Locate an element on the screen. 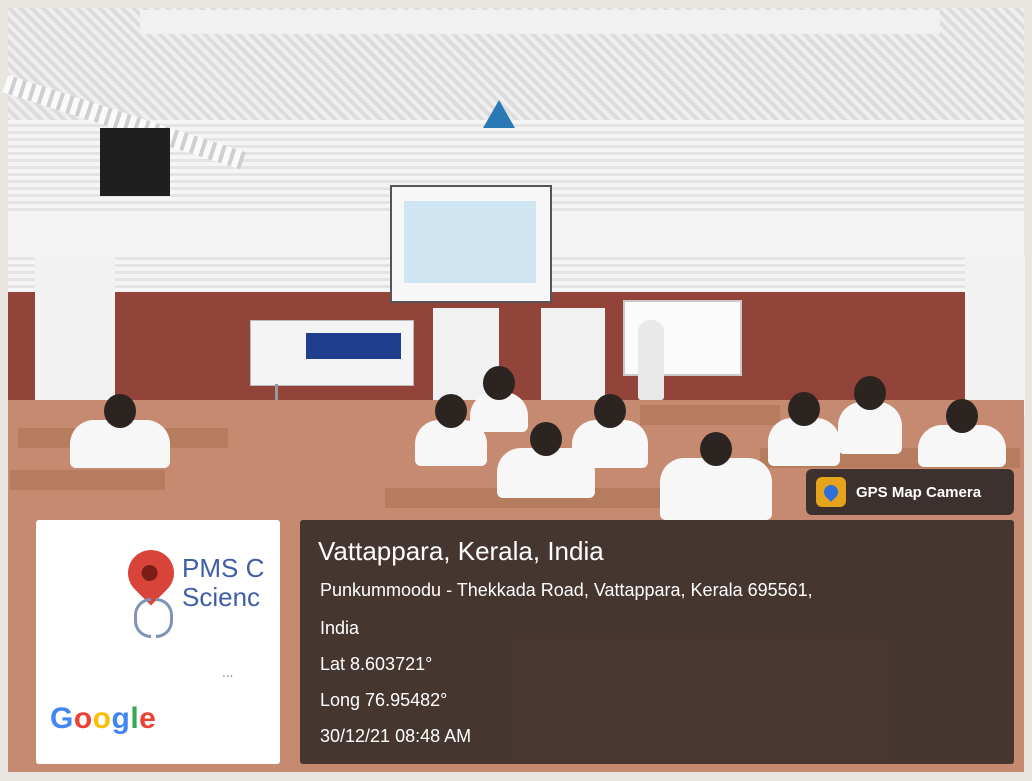  projection-screen is located at coordinates (471, 244).